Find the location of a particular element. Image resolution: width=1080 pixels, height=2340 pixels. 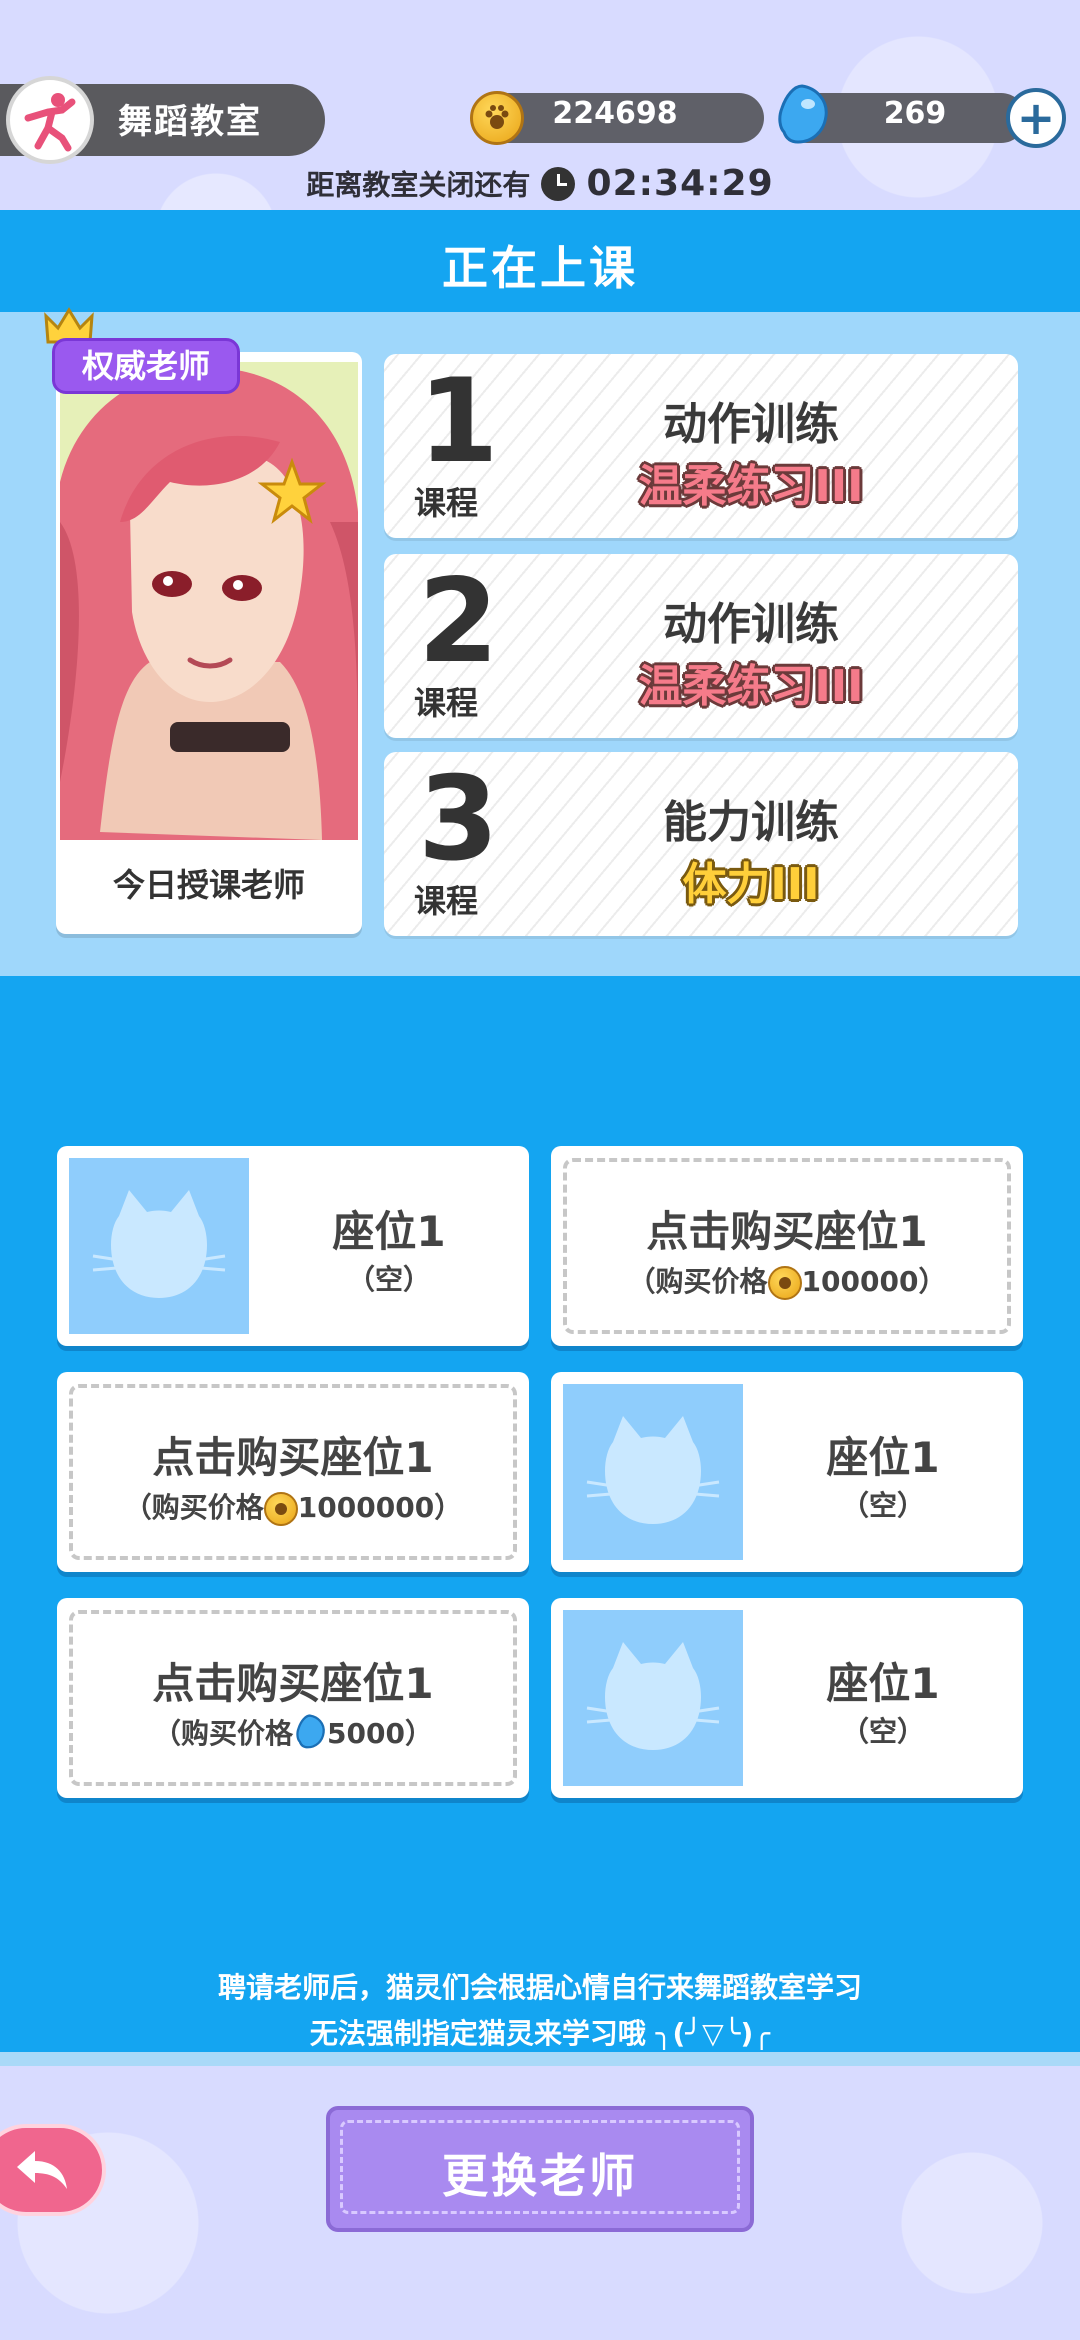

clock-icon is located at coordinates (558, 183).